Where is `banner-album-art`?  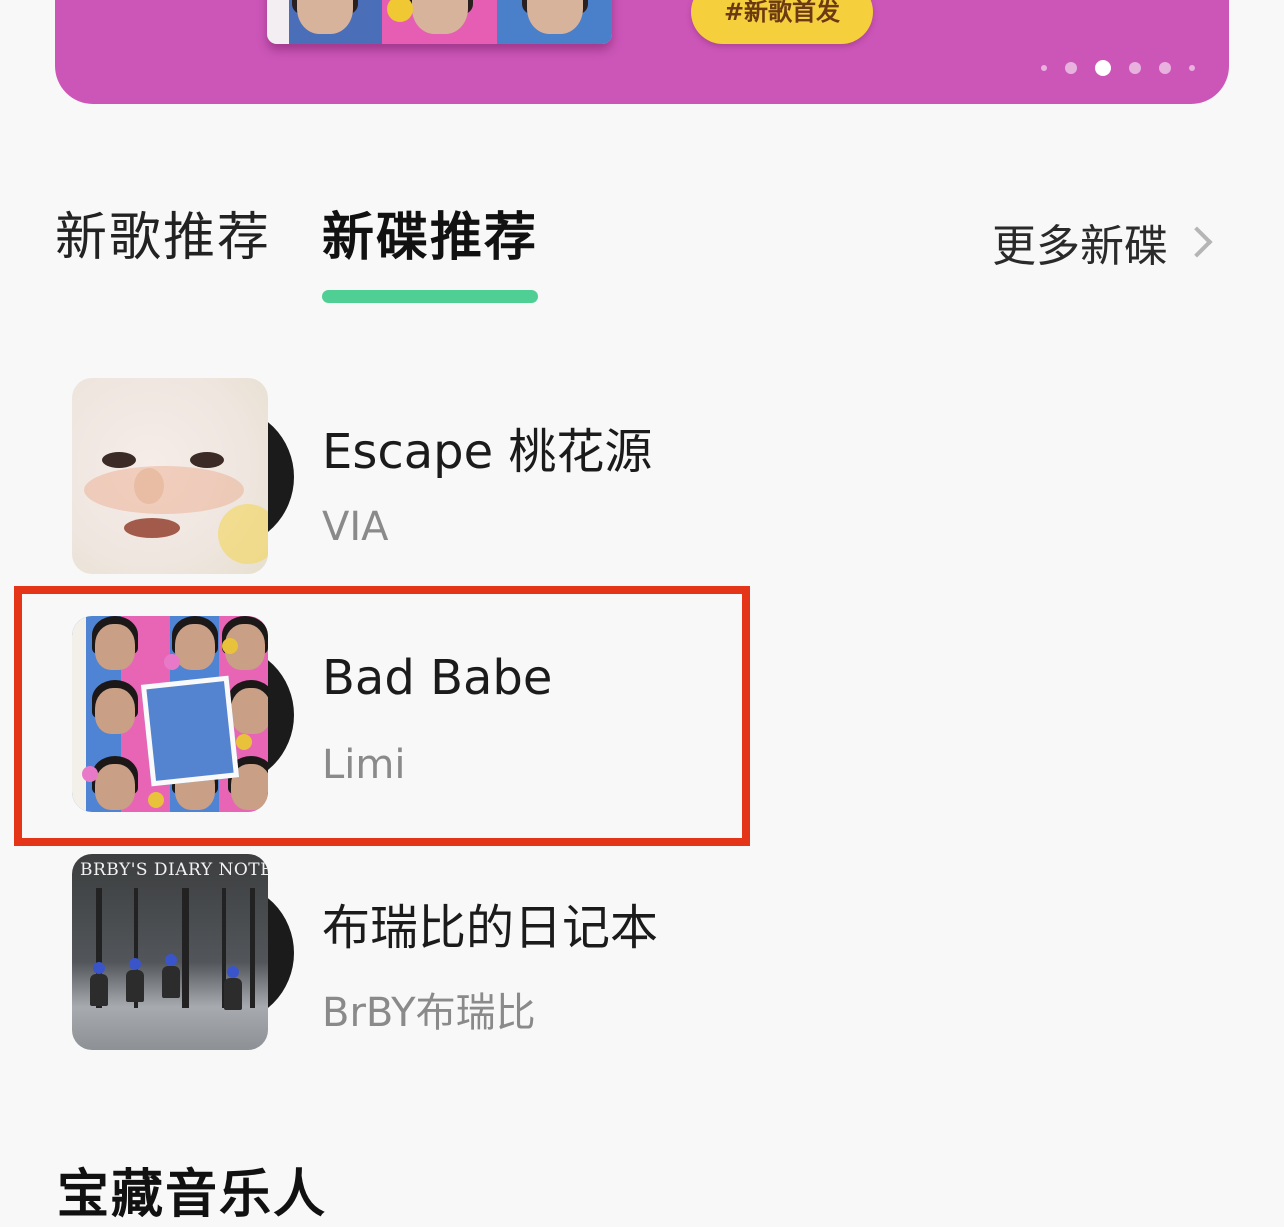 banner-album-art is located at coordinates (439, 22).